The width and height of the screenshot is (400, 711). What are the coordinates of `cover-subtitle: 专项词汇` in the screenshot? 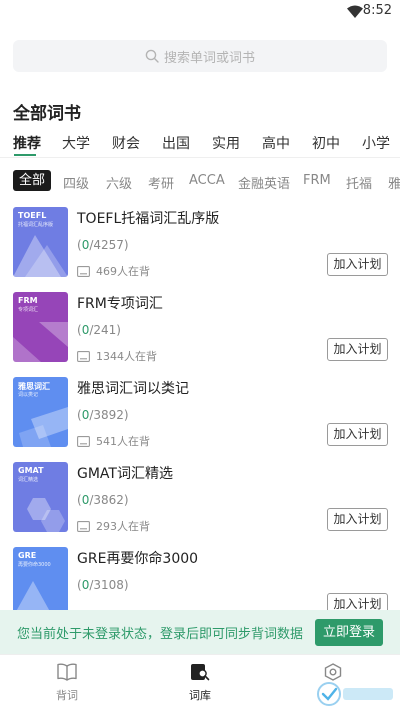 It's located at (28, 310).